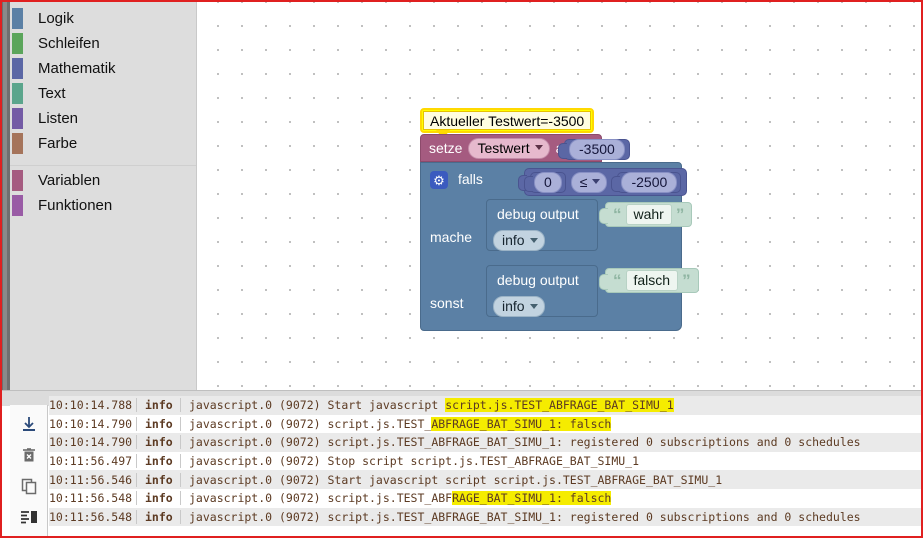 The height and width of the screenshot is (538, 923). What do you see at coordinates (538, 214) in the screenshot?
I see `debug-output-label: debug output` at bounding box center [538, 214].